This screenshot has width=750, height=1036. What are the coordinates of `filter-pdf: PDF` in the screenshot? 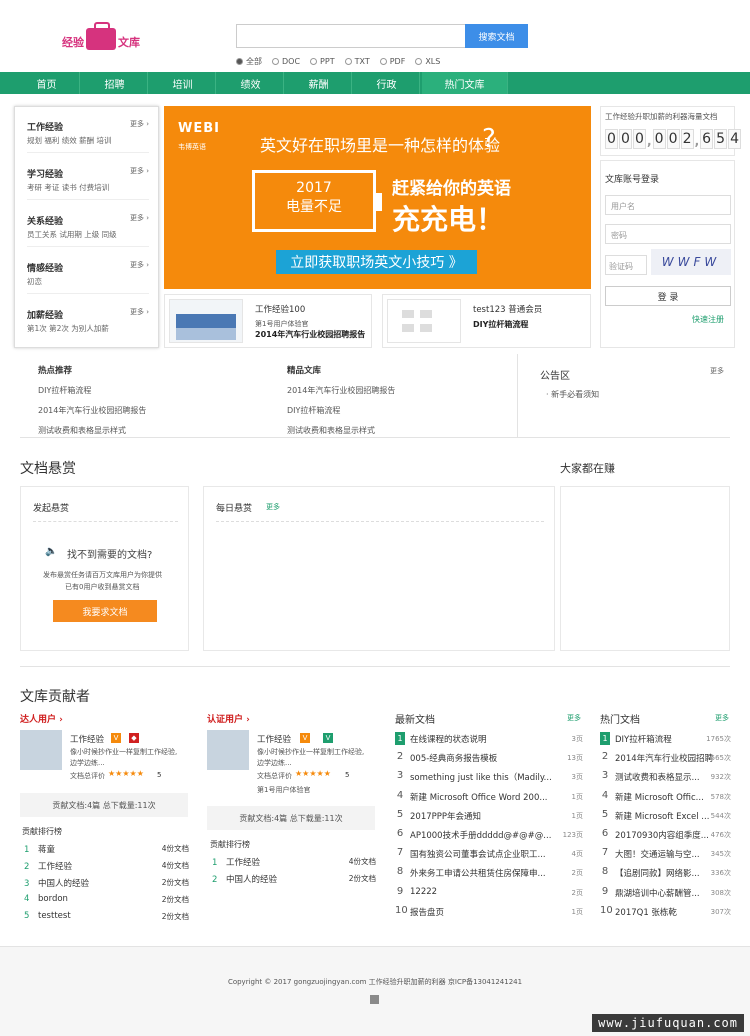 It's located at (392, 61).